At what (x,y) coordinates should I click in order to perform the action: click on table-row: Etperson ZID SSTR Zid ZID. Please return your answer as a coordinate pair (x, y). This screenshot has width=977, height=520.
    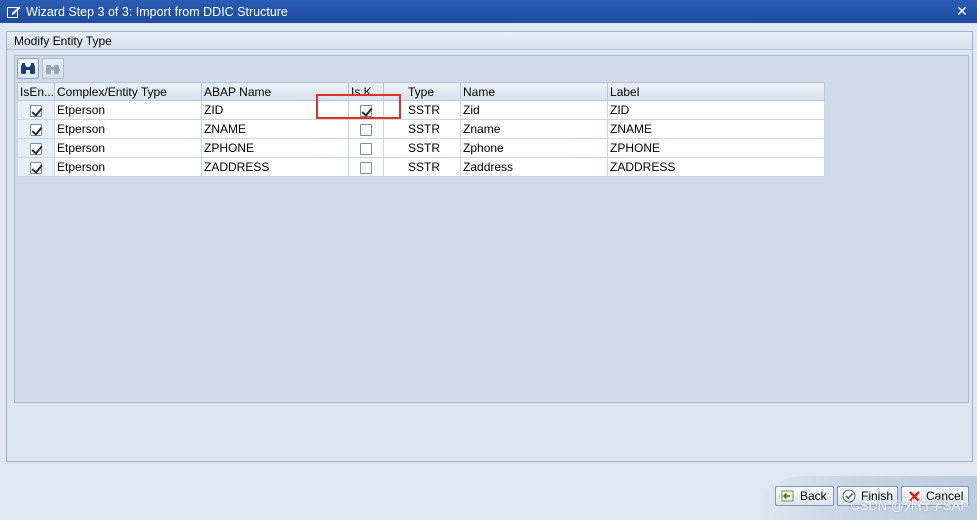
    Looking at the image, I should click on (421, 110).